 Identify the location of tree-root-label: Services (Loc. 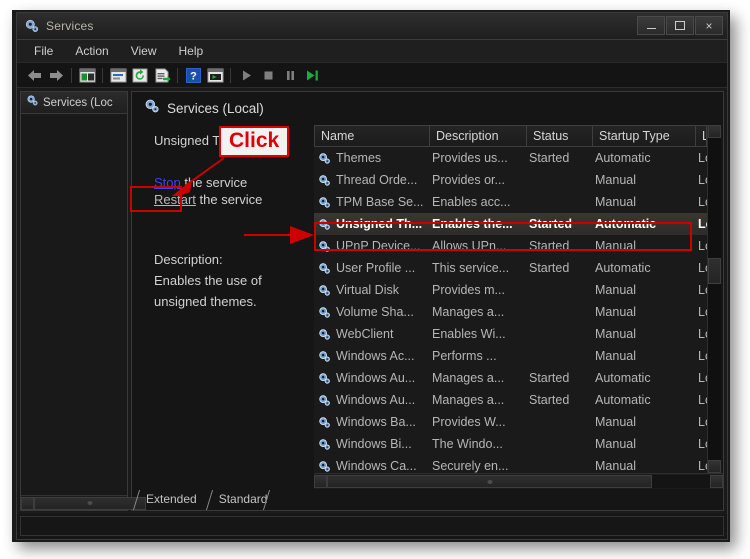
(78, 102).